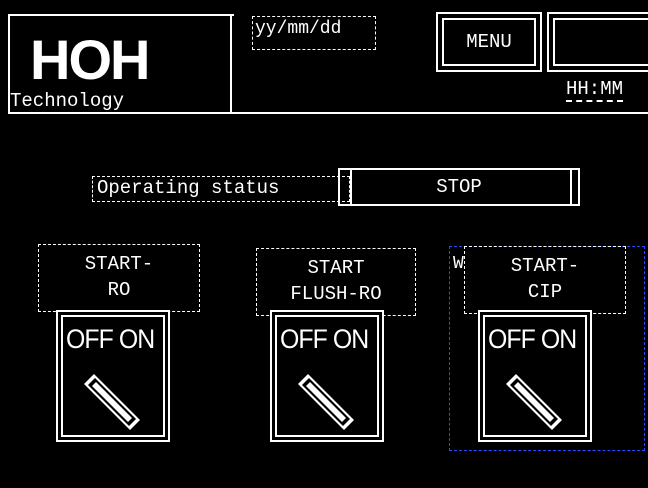 The height and width of the screenshot is (488, 648). Describe the element at coordinates (231, 64) in the screenshot. I see `header-separator` at that location.